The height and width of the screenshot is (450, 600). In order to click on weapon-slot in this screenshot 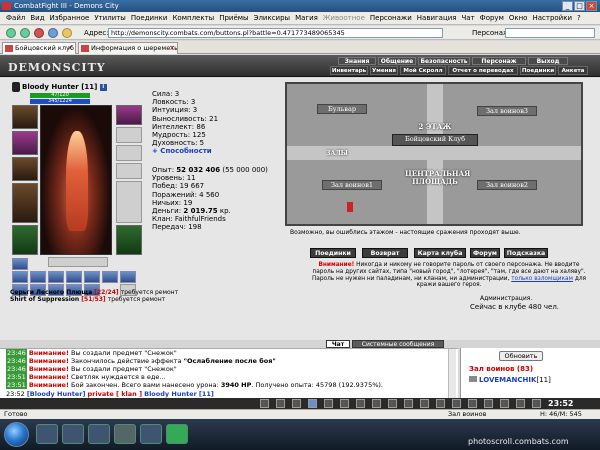, I will do `click(25, 203)`.